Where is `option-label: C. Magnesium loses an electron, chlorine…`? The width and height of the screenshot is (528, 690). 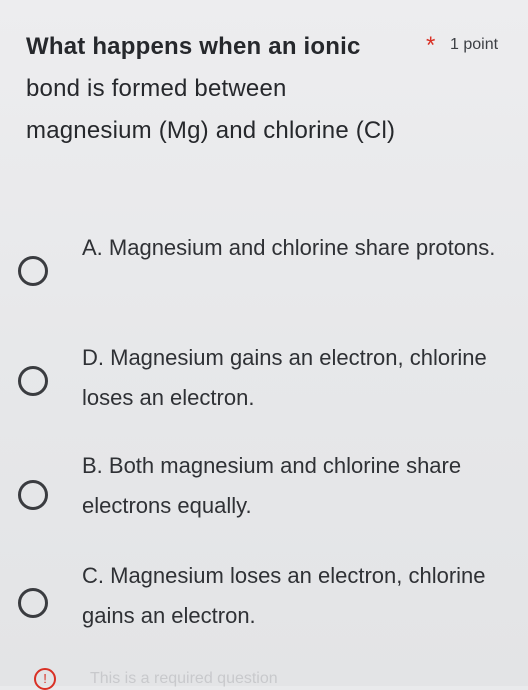 option-label: C. Magnesium loses an electron, chlorine… is located at coordinates (284, 595).